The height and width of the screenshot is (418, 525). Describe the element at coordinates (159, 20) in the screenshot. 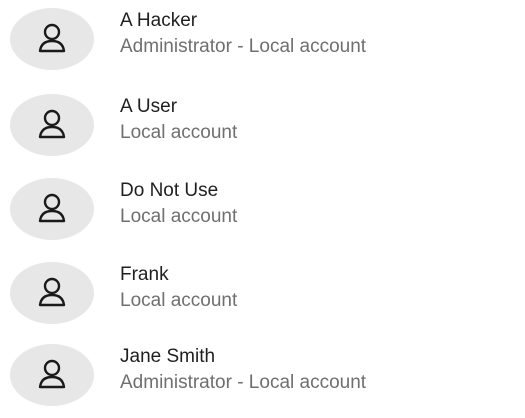

I see `account-name: A Hacker` at that location.